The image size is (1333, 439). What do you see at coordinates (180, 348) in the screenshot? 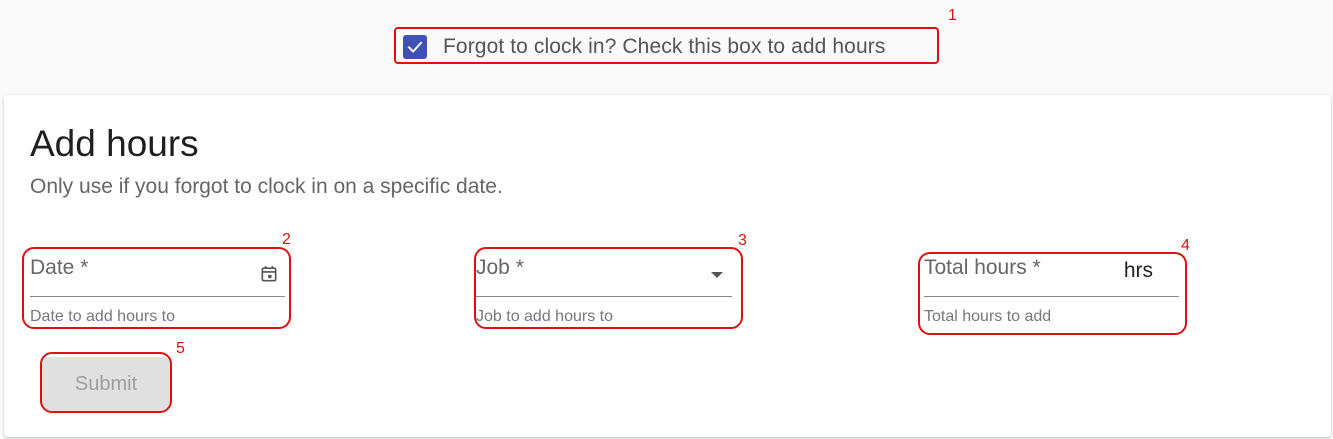
I see `annotation-number-5: 5` at bounding box center [180, 348].